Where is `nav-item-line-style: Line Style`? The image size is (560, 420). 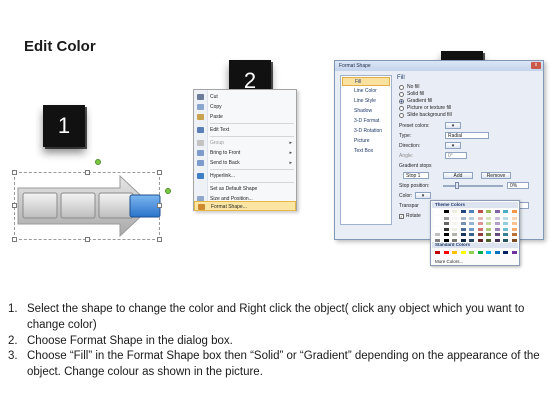
nav-item-line-style: Line Style is located at coordinates (366, 101).